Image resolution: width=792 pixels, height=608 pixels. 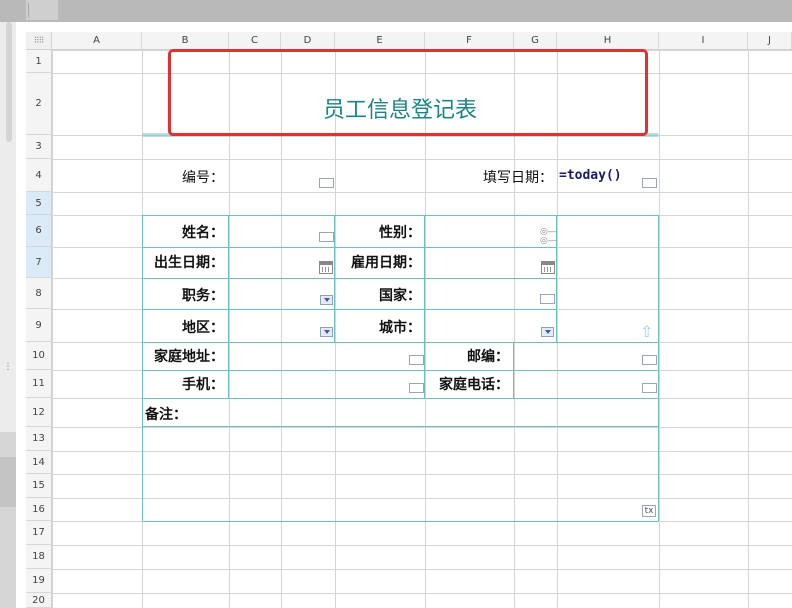 I want to click on date-formula: =today(), so click(x=590, y=175).